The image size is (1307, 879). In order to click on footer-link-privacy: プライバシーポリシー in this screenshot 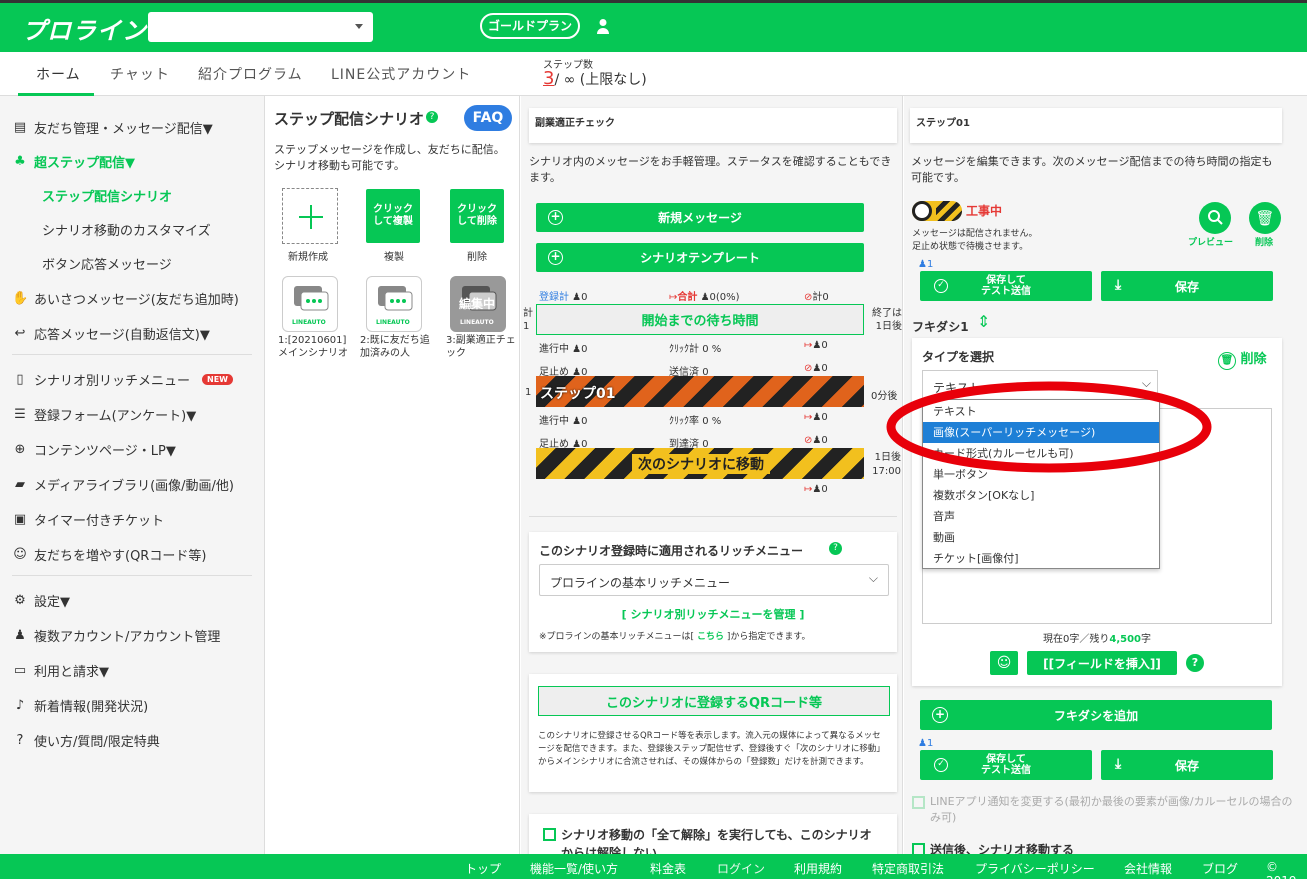, I will do `click(1035, 868)`.